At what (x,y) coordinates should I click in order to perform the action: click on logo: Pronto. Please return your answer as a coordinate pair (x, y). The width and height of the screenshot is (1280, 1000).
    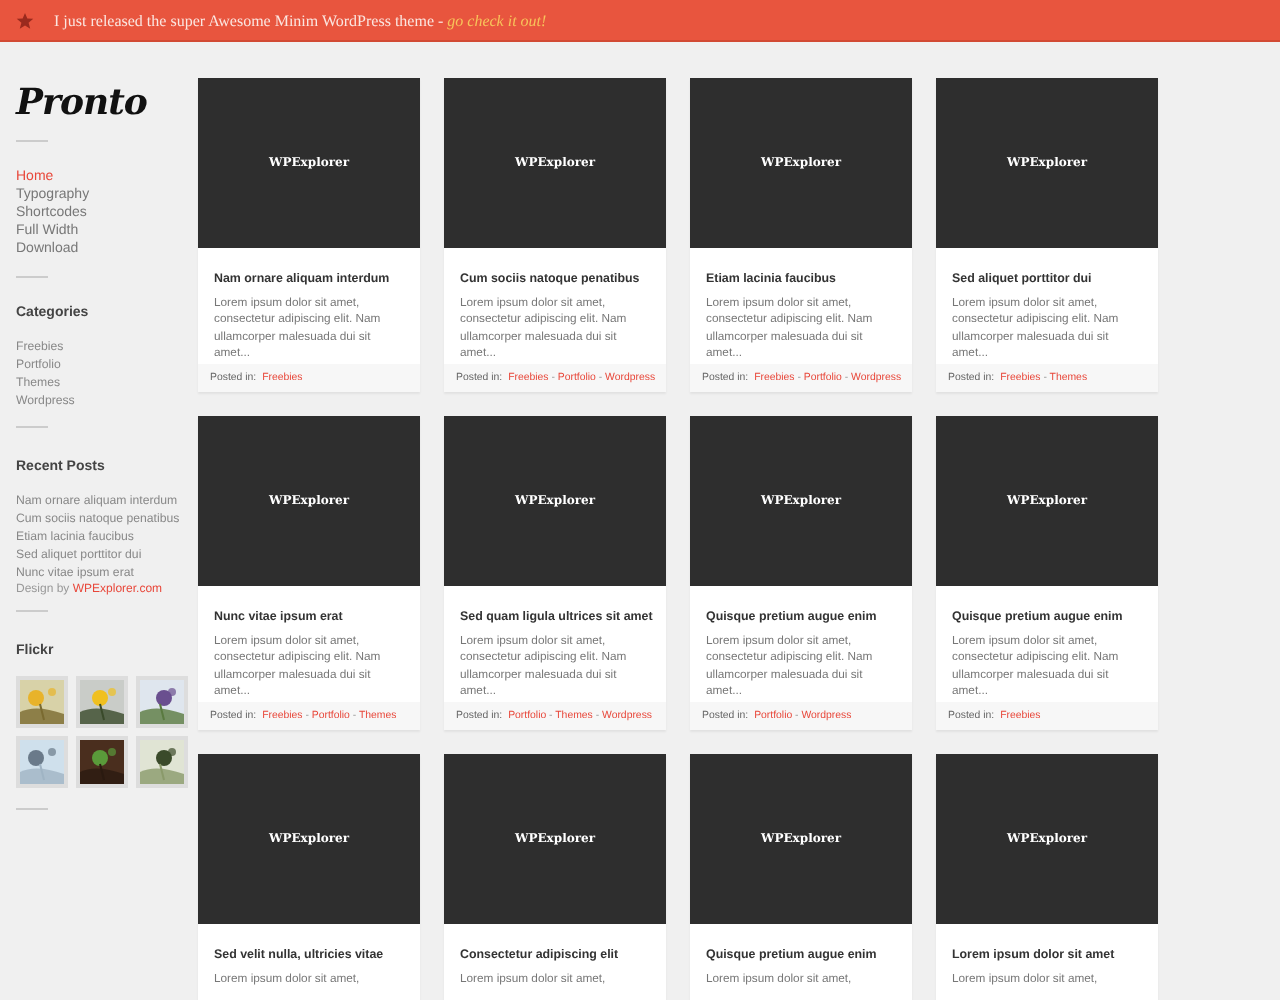
    Looking at the image, I should click on (107, 103).